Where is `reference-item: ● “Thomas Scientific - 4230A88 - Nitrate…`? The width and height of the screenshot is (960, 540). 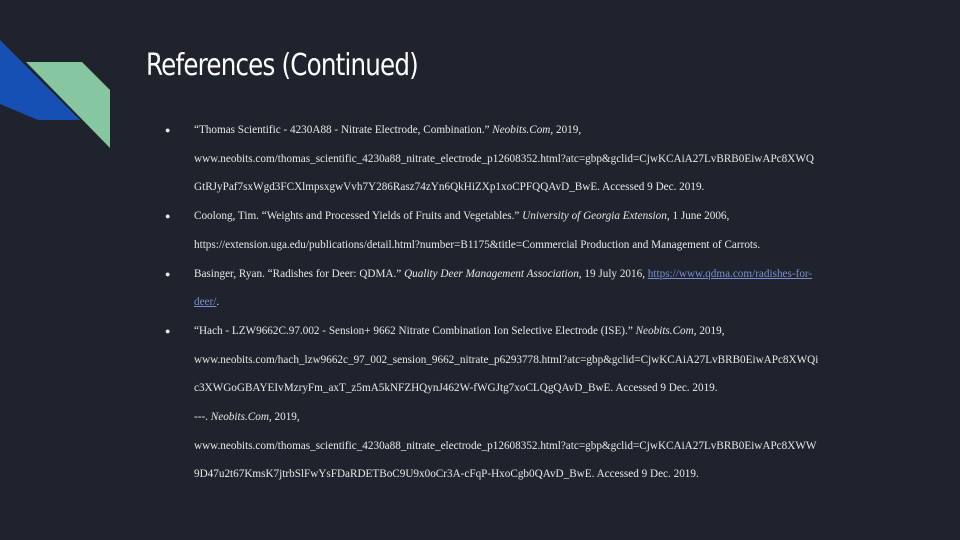
reference-item: ● “Thomas Scientific - 4230A88 - Nitrate… is located at coordinates (525, 159).